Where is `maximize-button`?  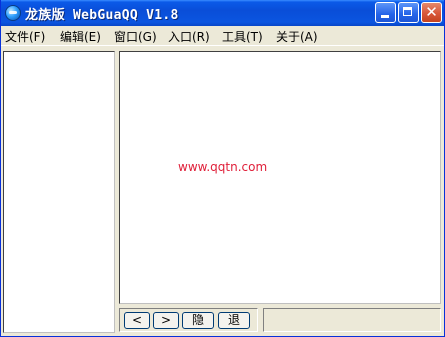 maximize-button is located at coordinates (408, 12).